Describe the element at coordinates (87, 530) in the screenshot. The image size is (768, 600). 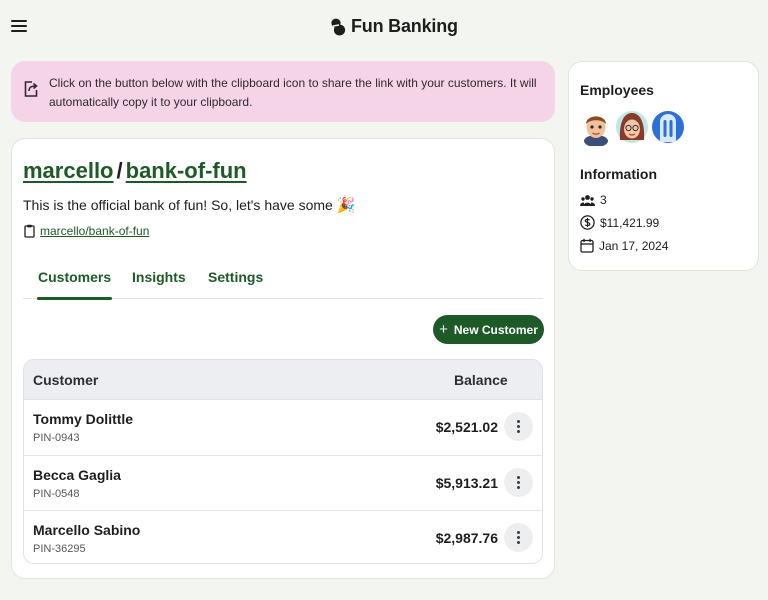
I see `customer-name: Marcello Sabino` at that location.